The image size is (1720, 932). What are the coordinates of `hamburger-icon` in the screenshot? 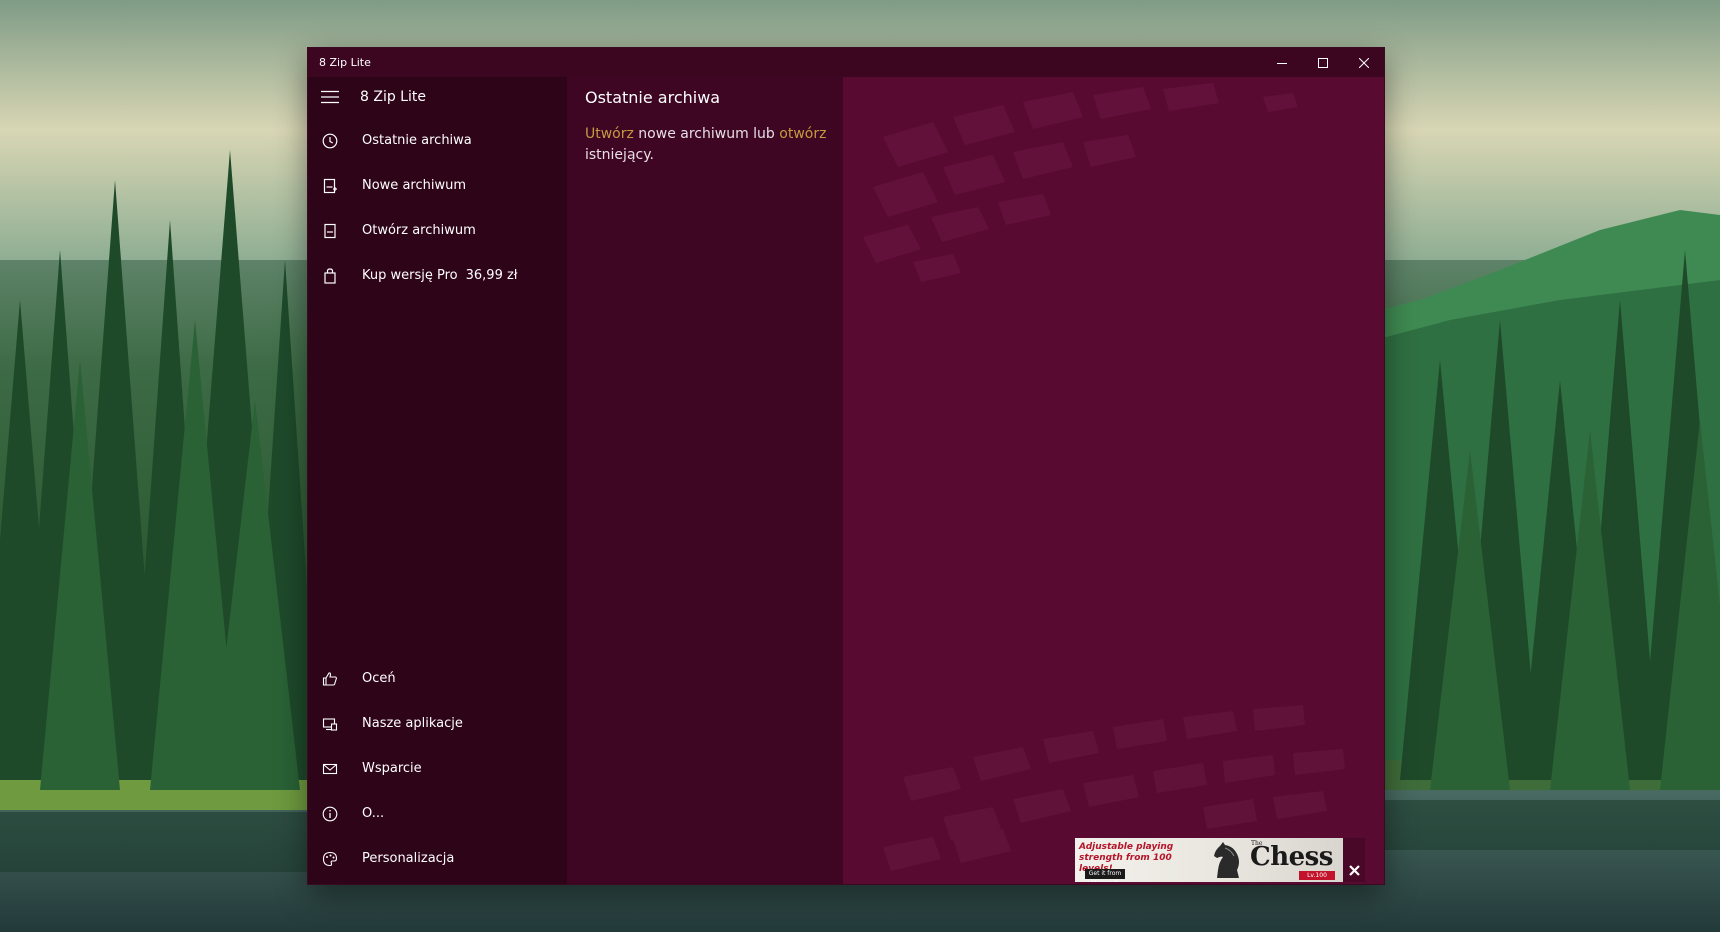 It's located at (330, 97).